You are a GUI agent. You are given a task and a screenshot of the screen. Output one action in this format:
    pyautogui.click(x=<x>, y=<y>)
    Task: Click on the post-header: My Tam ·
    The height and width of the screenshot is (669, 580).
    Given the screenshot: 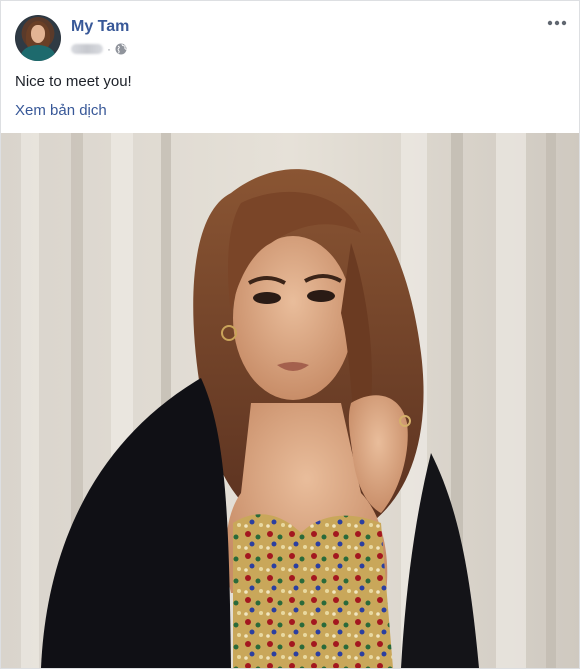 What is the action you would take?
    pyautogui.click(x=290, y=31)
    